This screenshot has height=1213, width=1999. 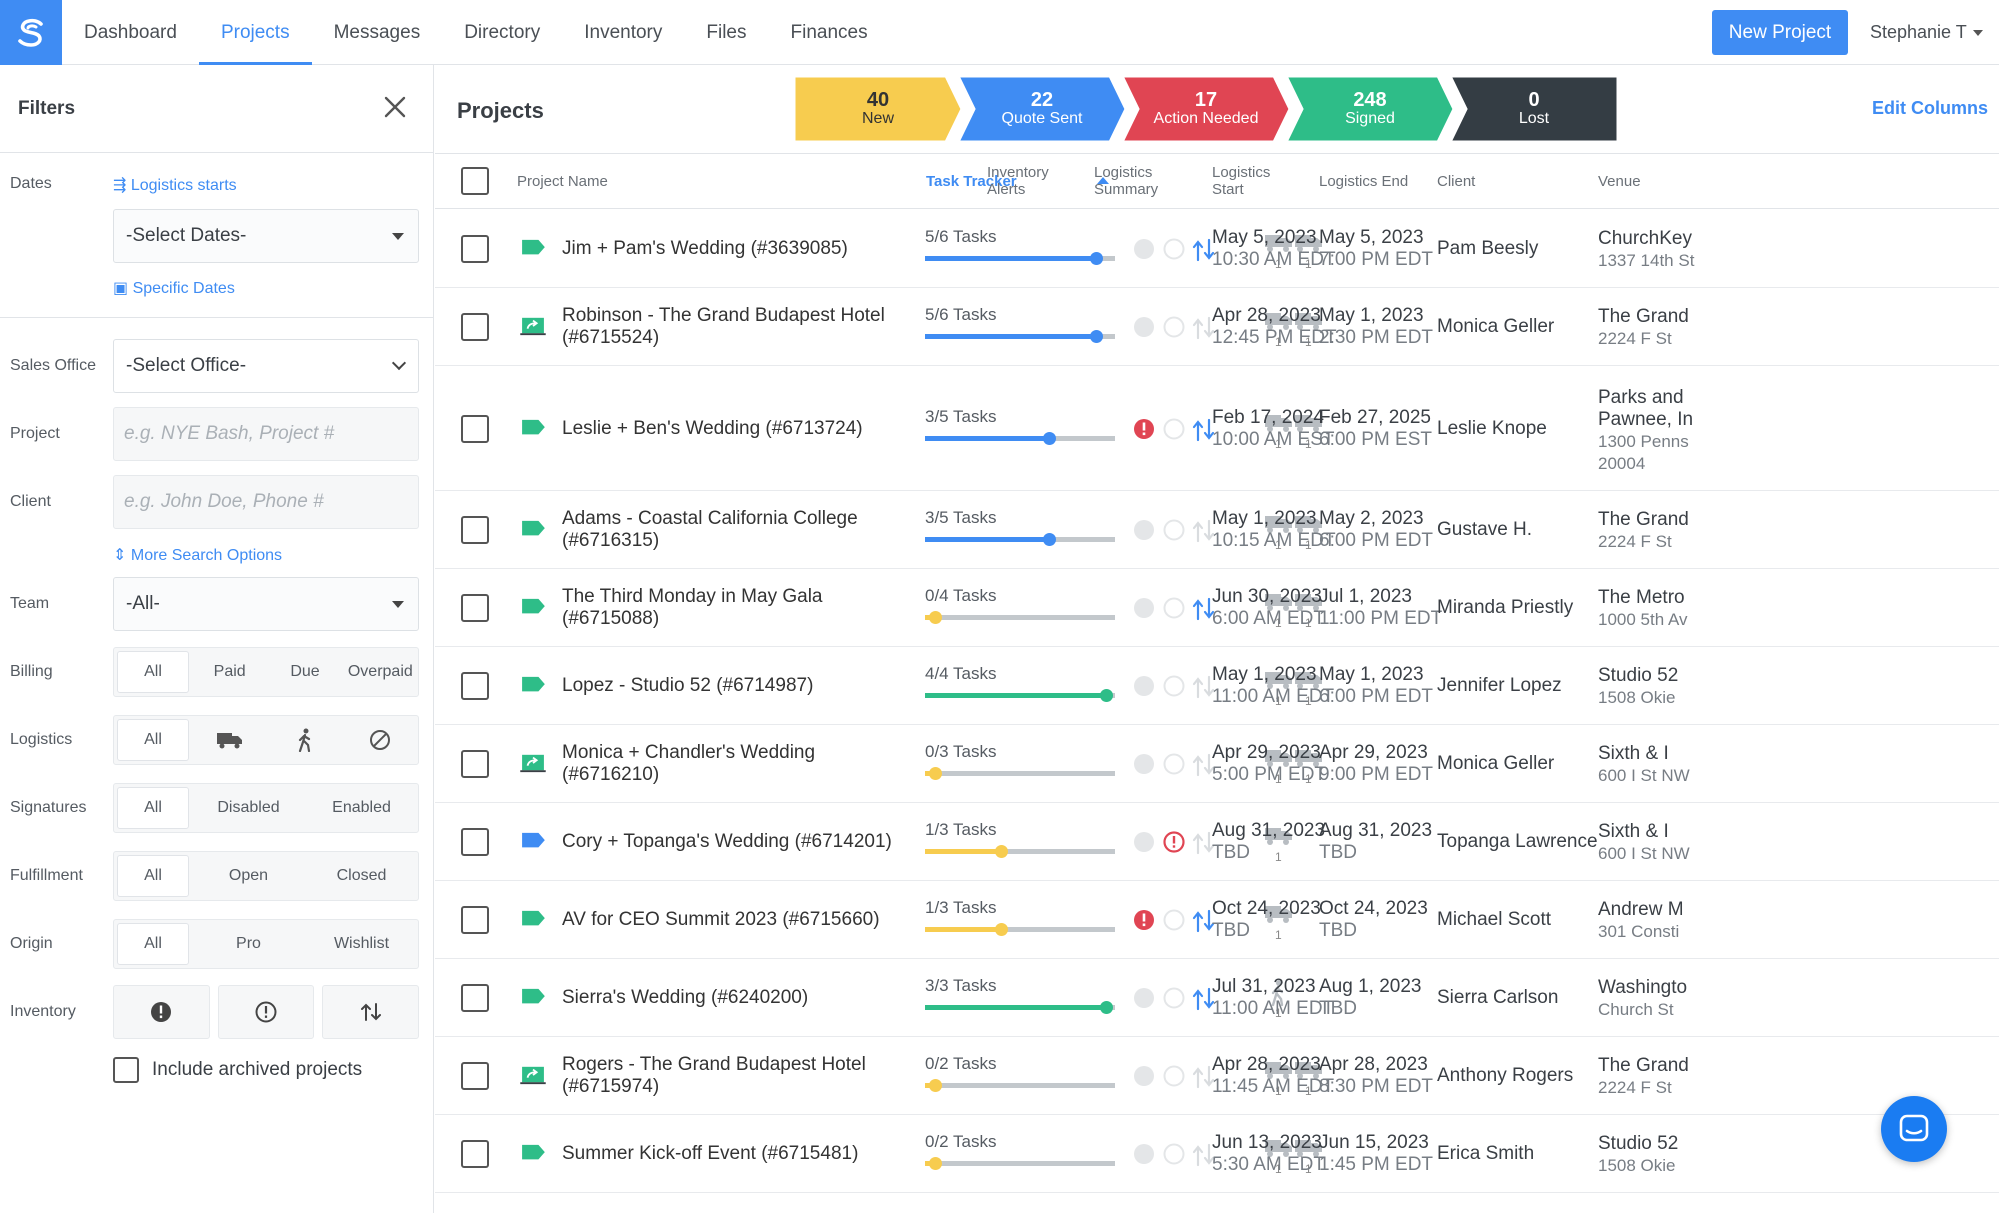 What do you see at coordinates (732, 249) in the screenshot?
I see `project-name-link: Jim + Pam's Wedding (#3639085)` at bounding box center [732, 249].